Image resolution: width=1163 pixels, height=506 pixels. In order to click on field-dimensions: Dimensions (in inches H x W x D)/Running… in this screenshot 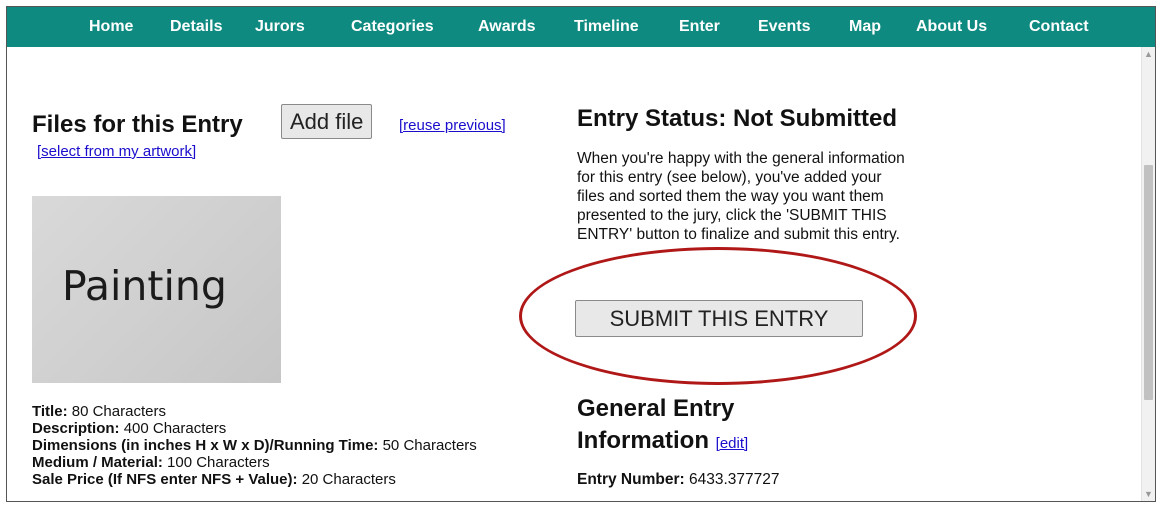, I will do `click(254, 445)`.